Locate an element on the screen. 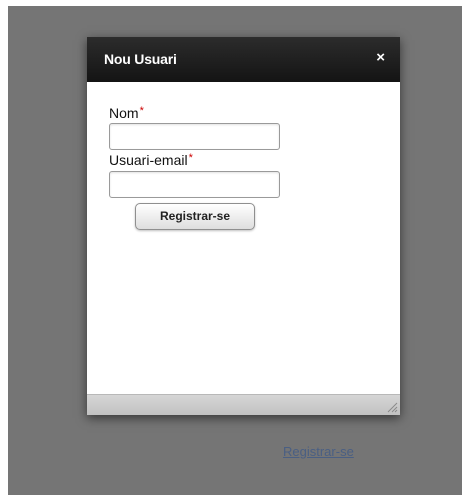 This screenshot has width=462, height=501. dialog-footer is located at coordinates (243, 404).